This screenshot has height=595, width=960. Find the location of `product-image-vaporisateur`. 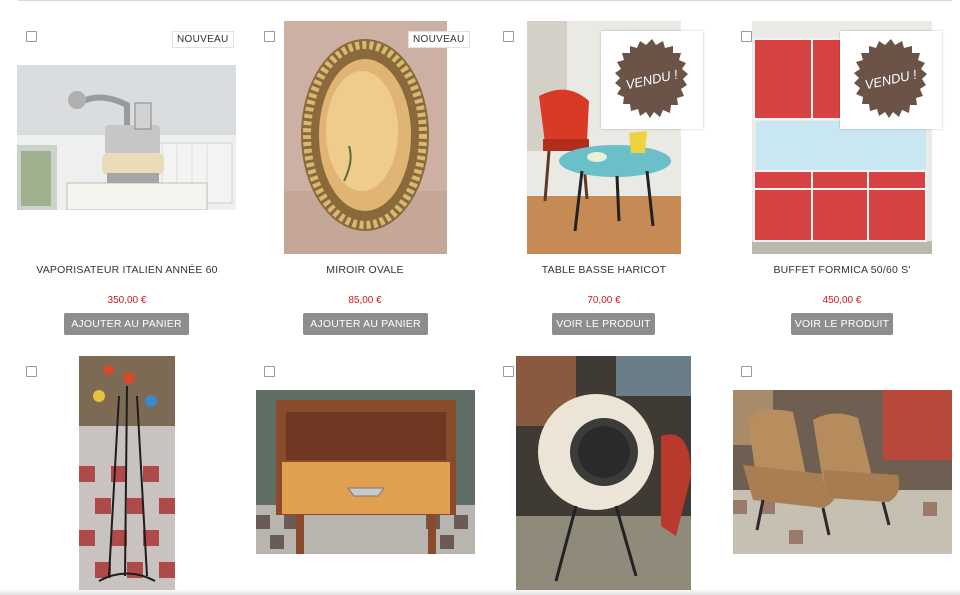

product-image-vaporisateur is located at coordinates (126, 137).